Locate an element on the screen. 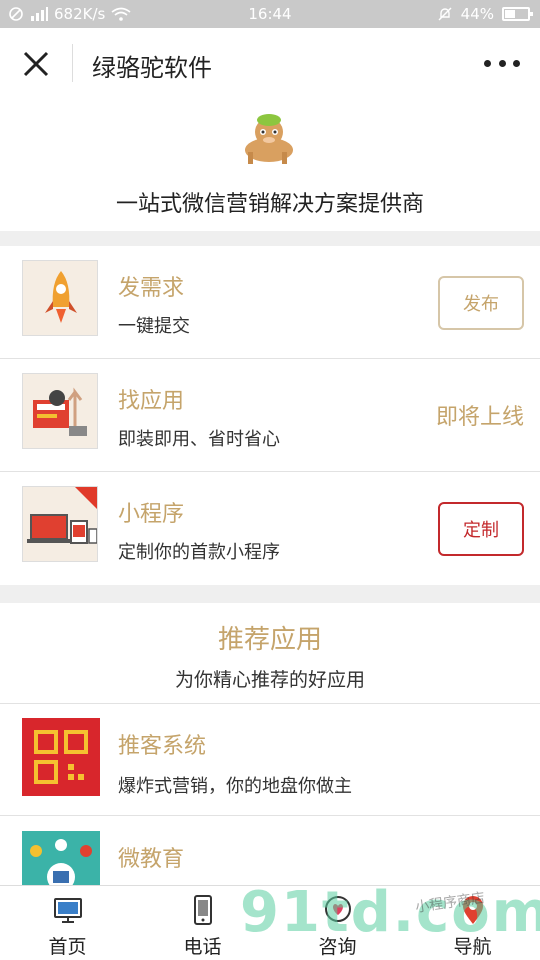 Image resolution: width=540 pixels, height=960 pixels. customize-button: 定制 is located at coordinates (481, 529).